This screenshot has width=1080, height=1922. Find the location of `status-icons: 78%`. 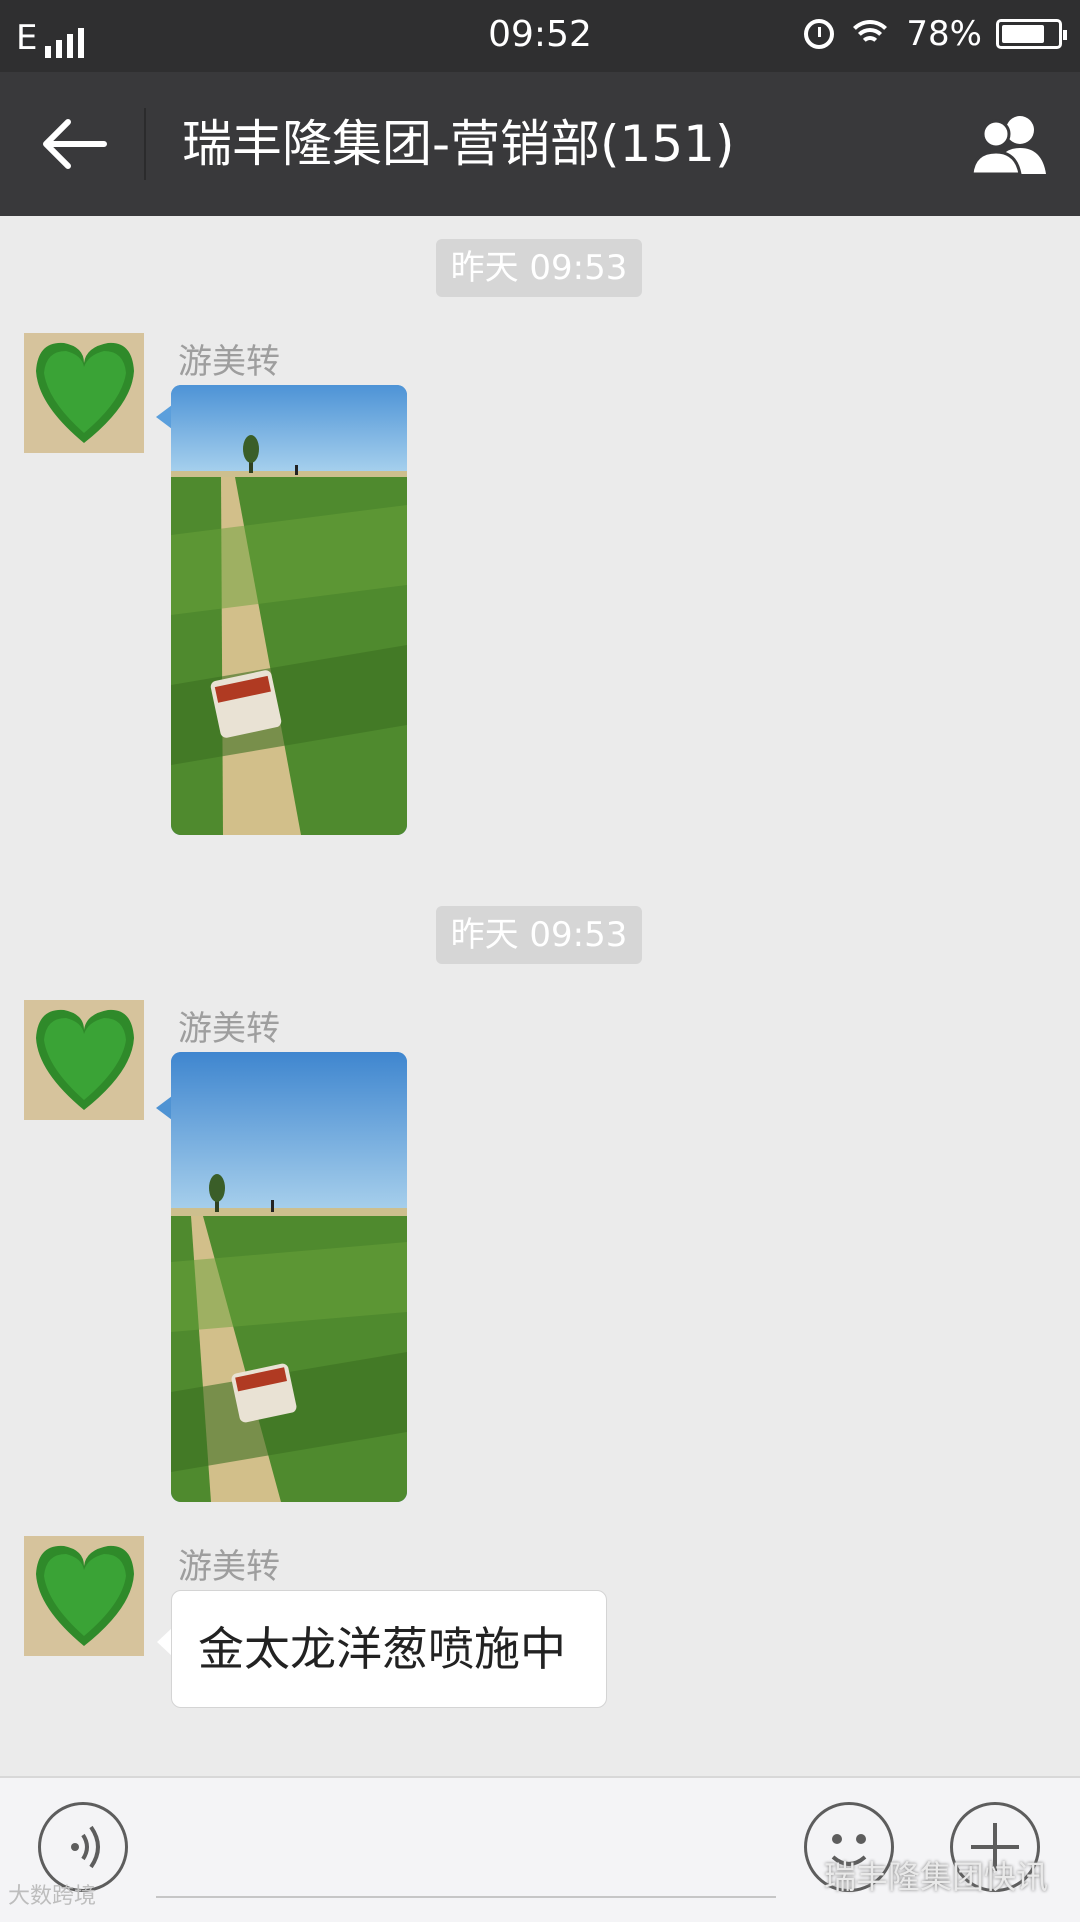

status-icons: 78% is located at coordinates (935, 34).